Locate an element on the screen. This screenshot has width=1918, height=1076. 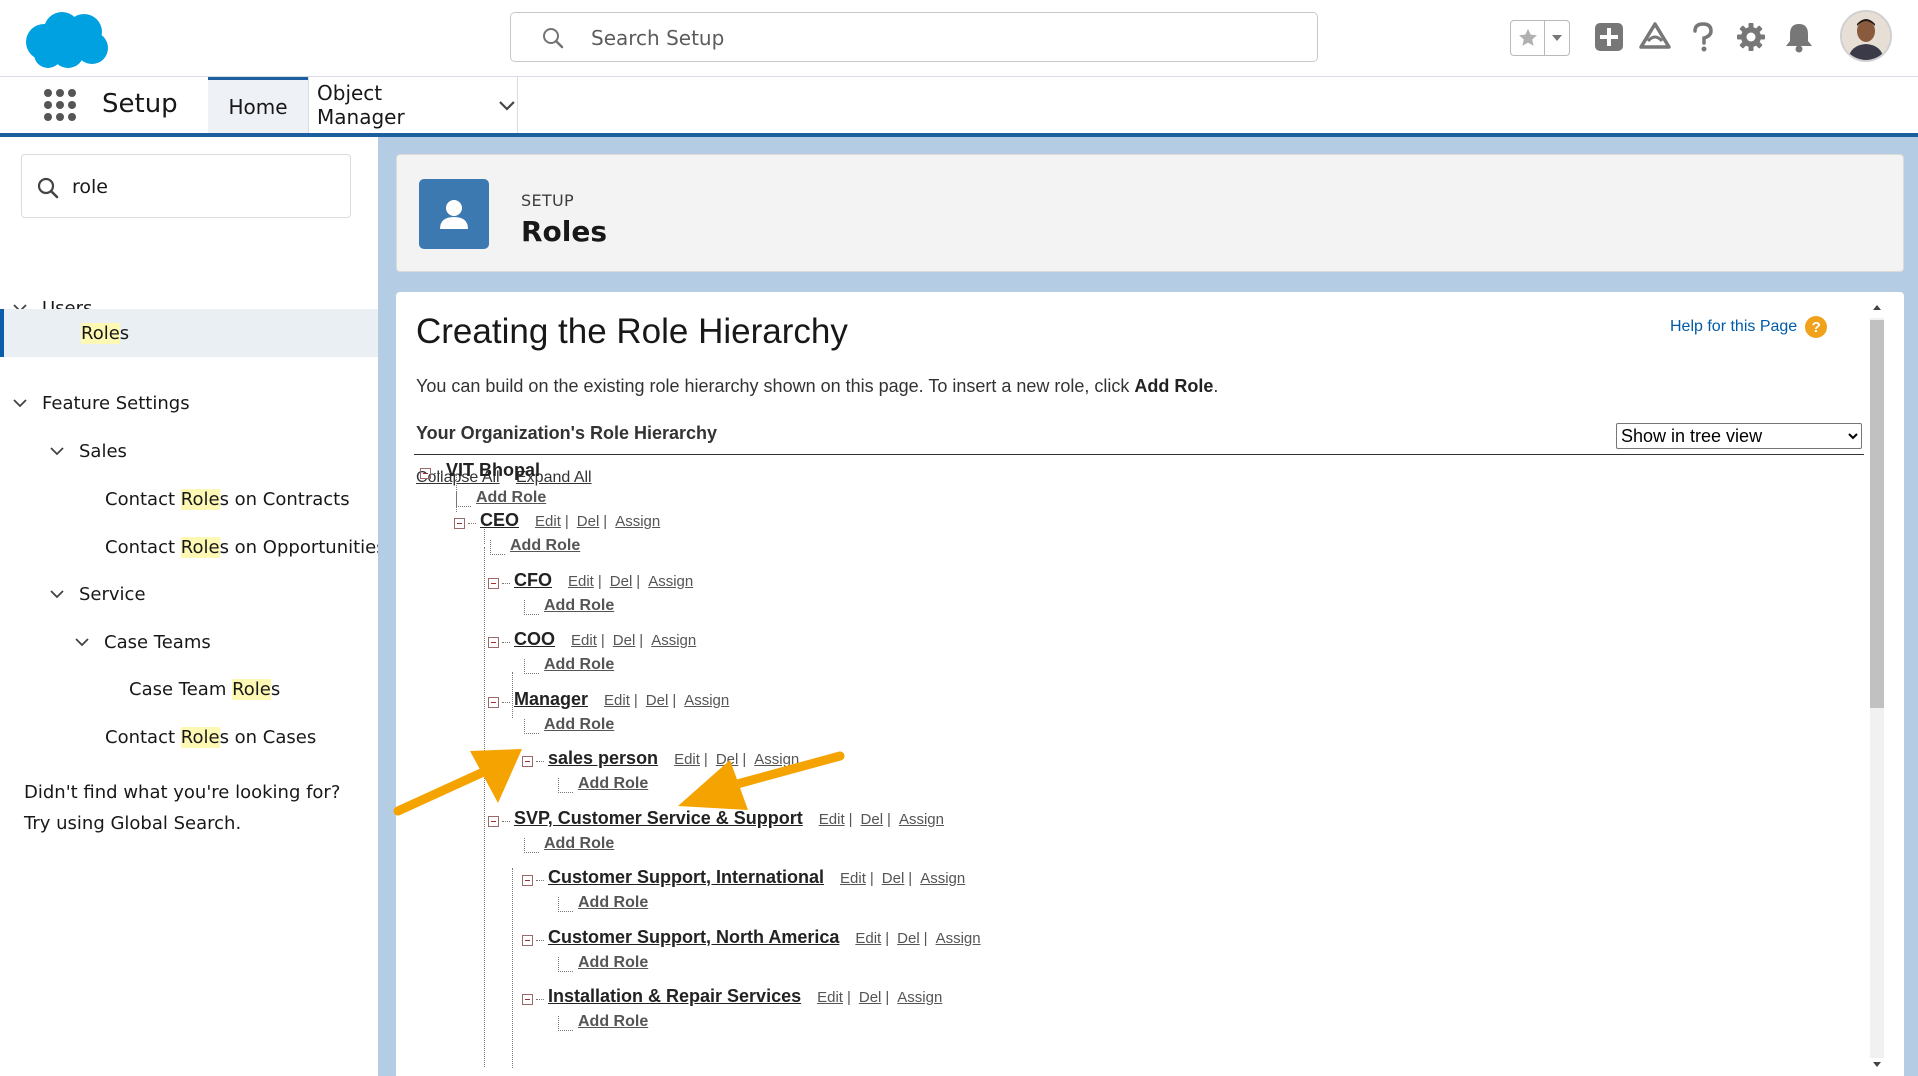
scrollbar-thumb is located at coordinates (1877, 514).